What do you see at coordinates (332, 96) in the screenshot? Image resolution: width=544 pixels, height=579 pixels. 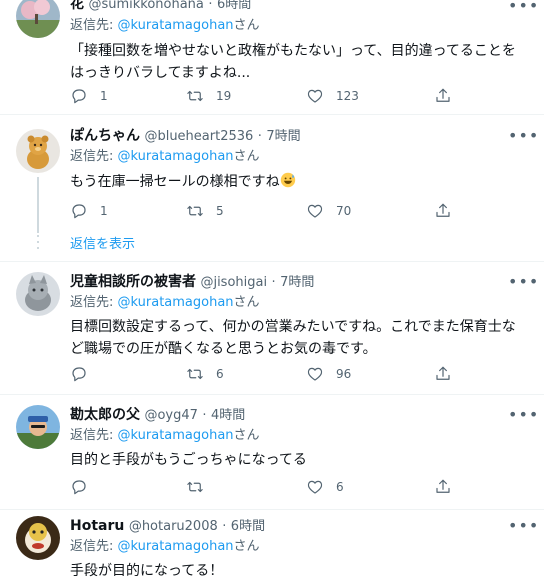 I see `like-button: 123` at bounding box center [332, 96].